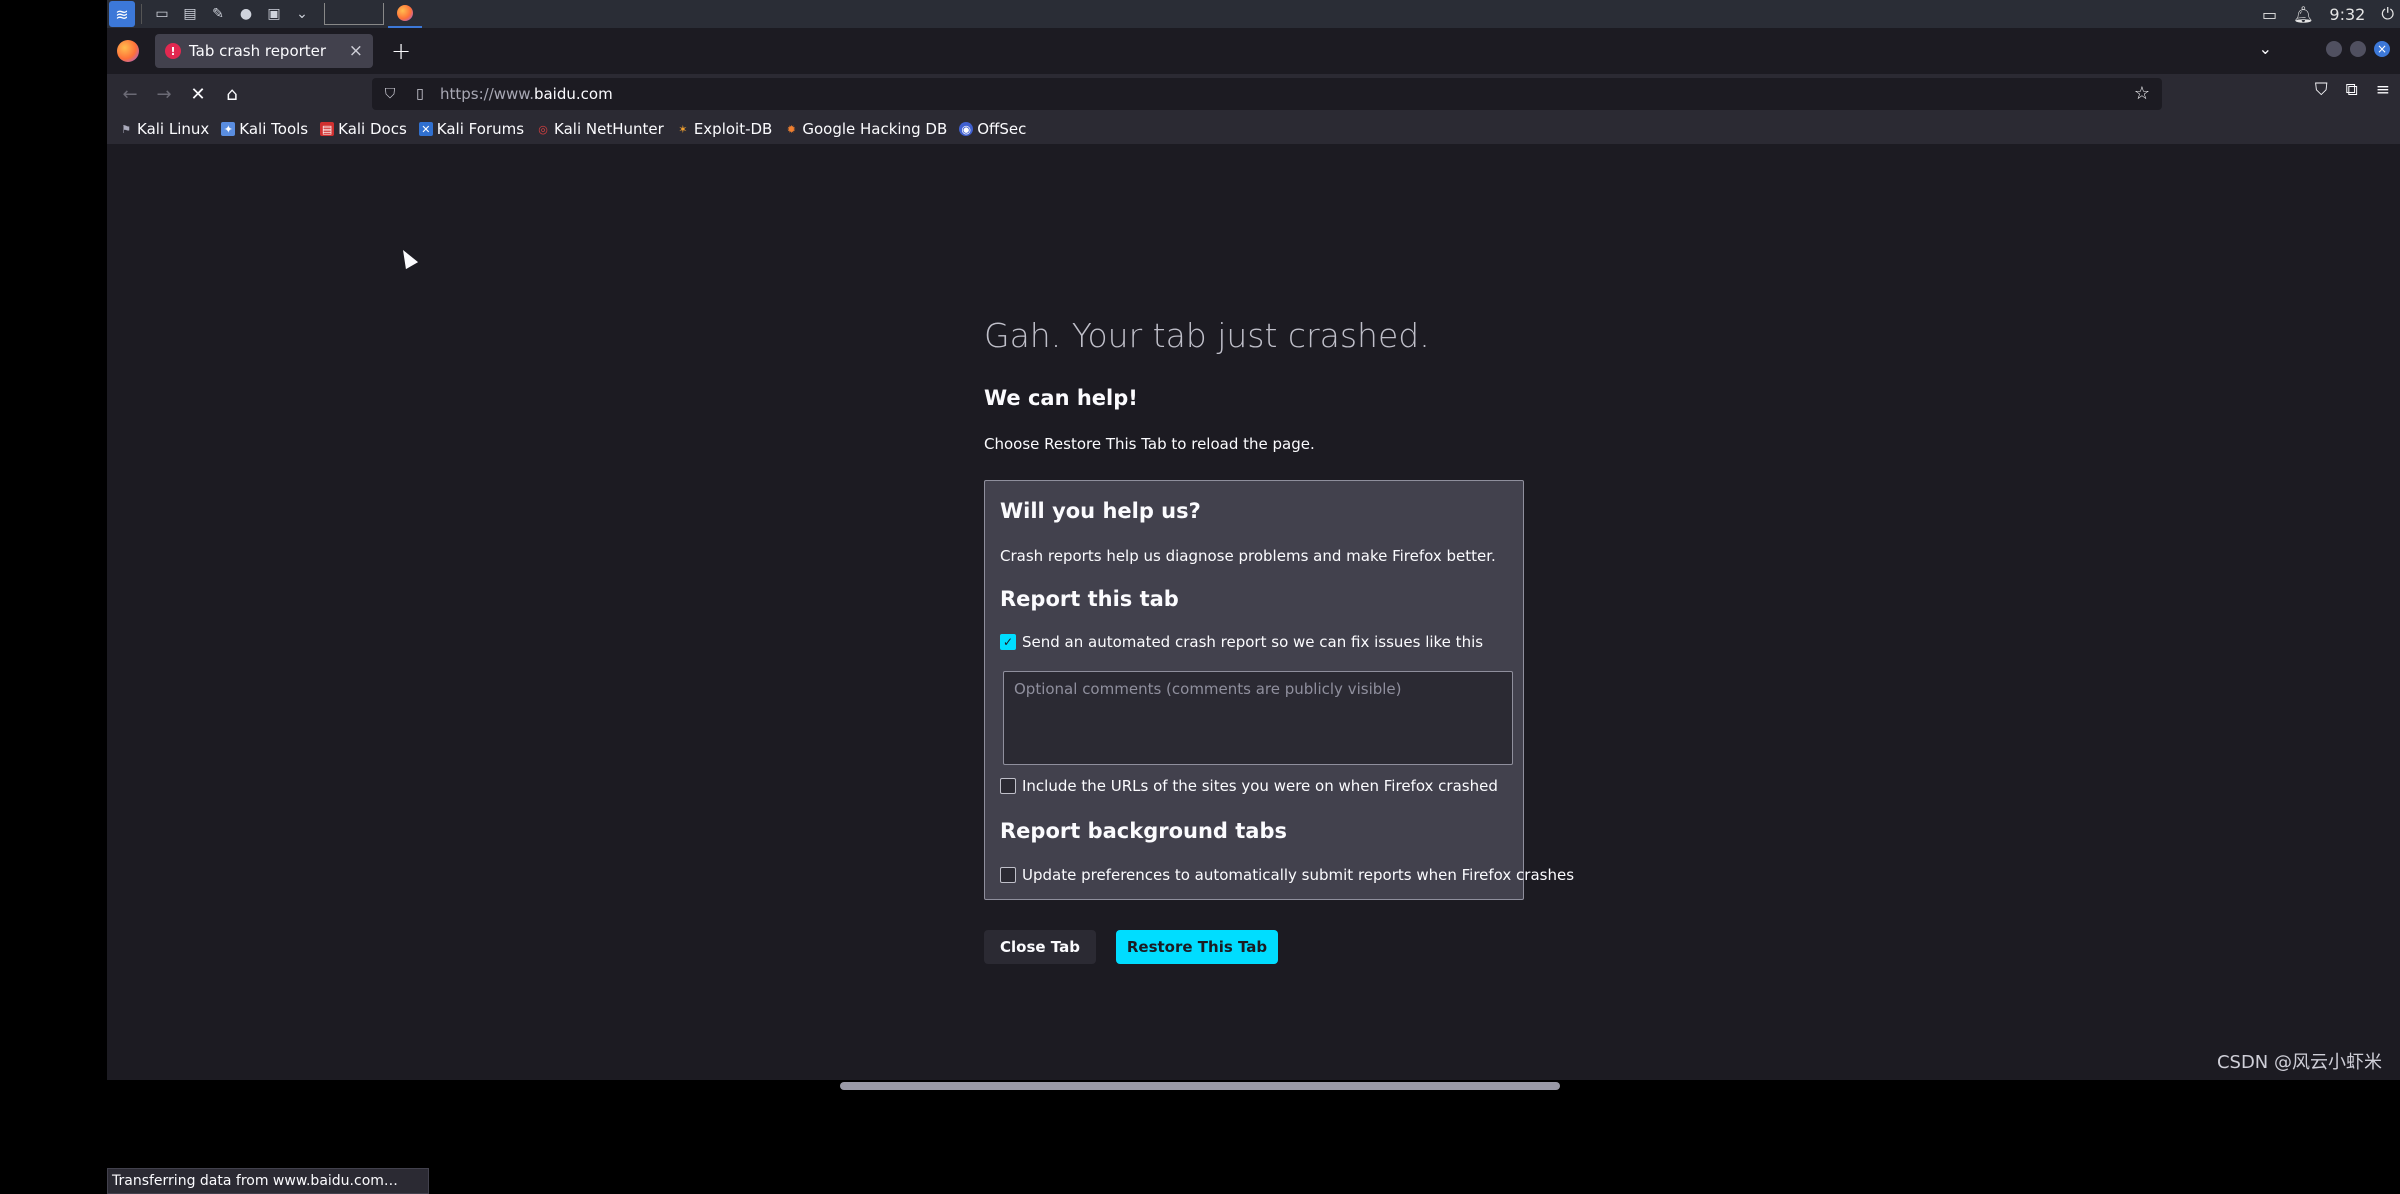  Describe the element at coordinates (1143, 831) in the screenshot. I see `background-tabs-heading: Report background tabs` at that location.